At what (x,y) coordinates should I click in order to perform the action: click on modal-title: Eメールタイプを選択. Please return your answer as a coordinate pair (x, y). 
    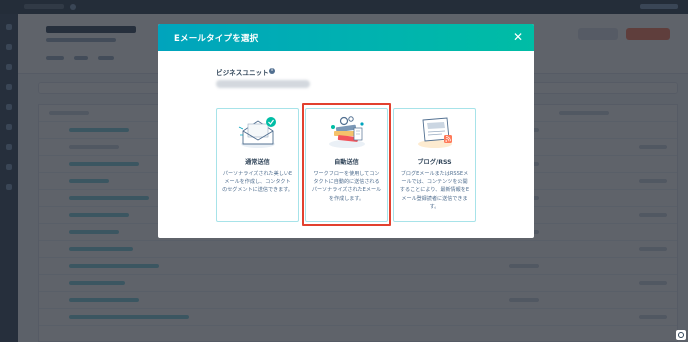
    Looking at the image, I should click on (216, 39).